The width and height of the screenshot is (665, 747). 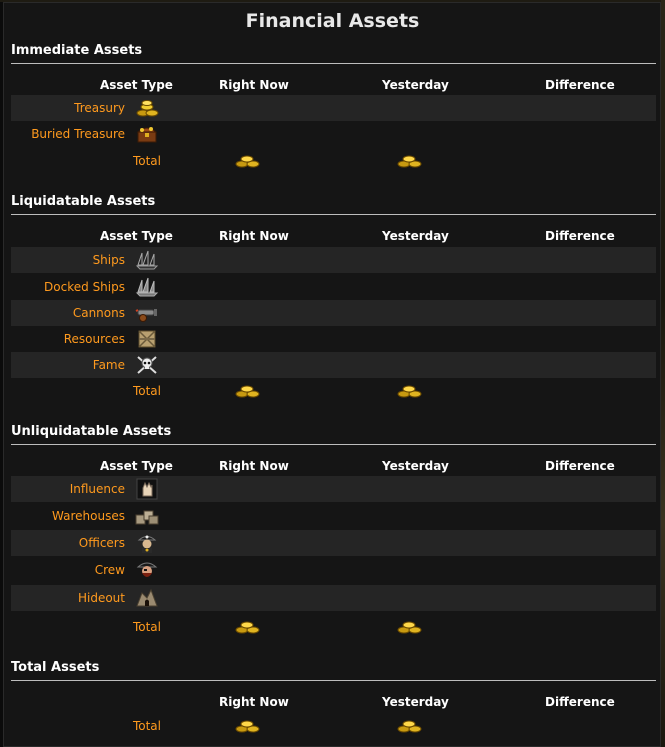 I want to click on page-title: Financial Assets, so click(x=332, y=21).